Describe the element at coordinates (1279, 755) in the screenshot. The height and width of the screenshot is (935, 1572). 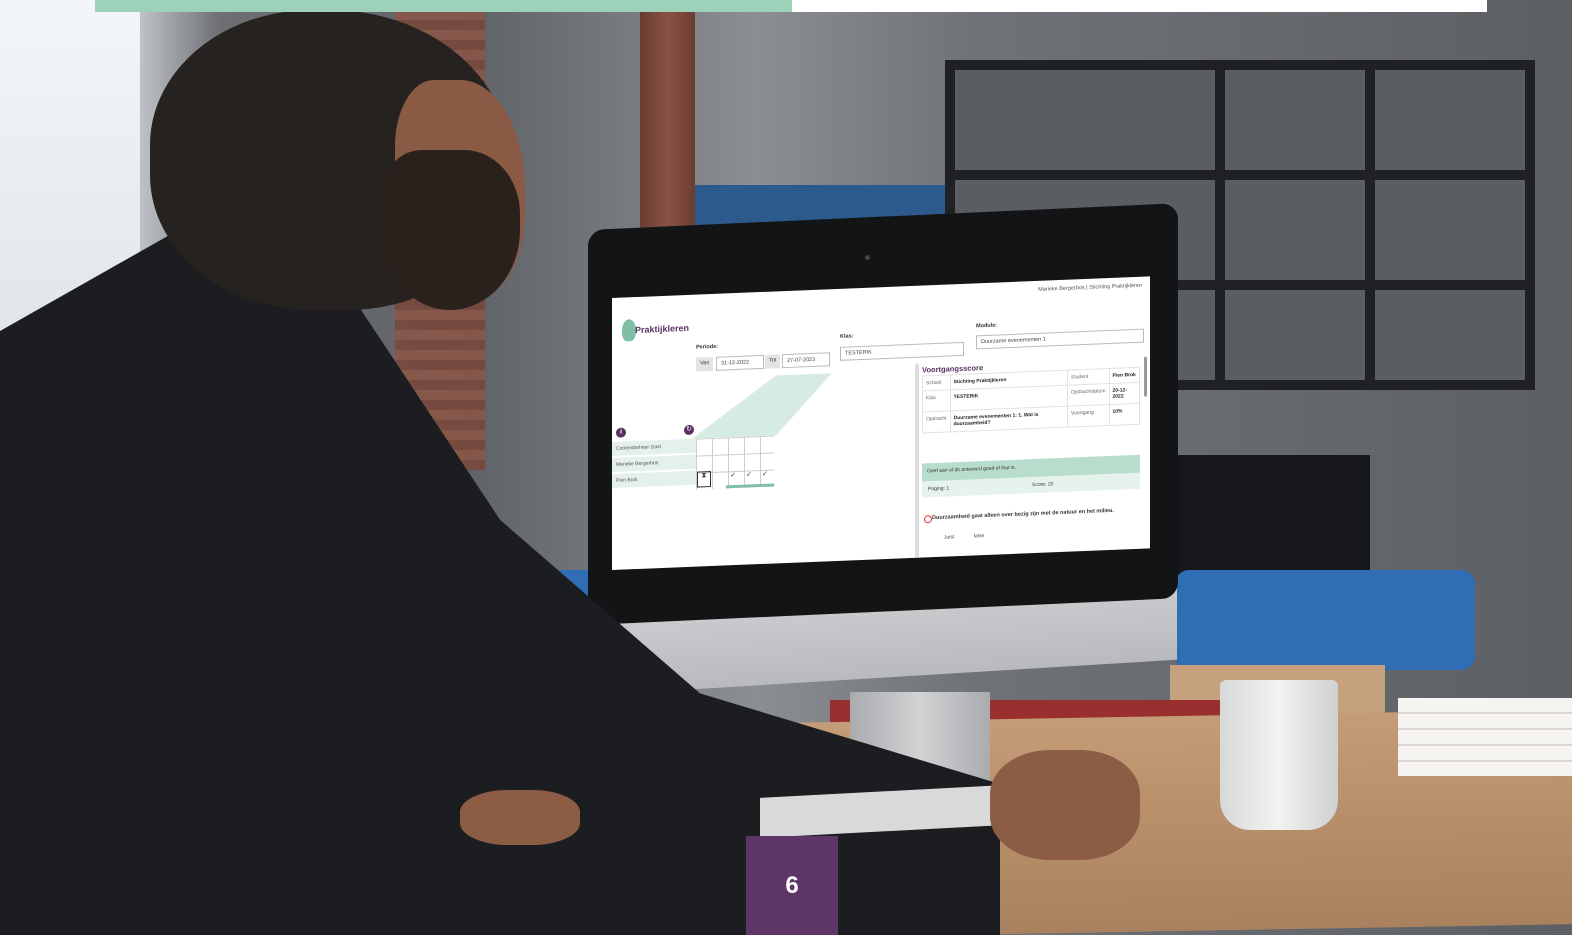
I see `coffee-mug` at that location.